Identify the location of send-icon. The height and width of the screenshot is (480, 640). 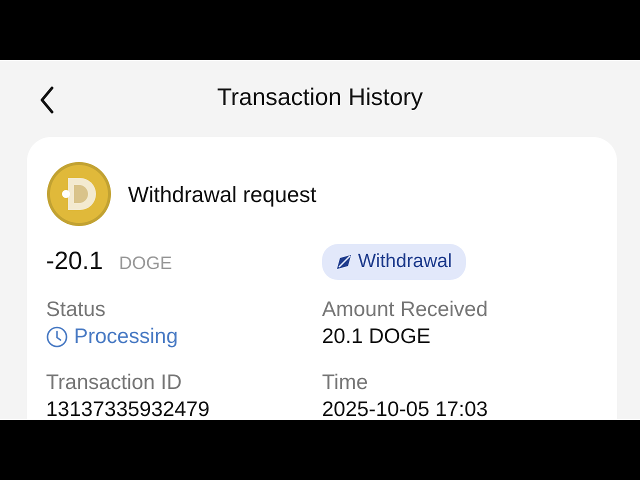
(344, 262).